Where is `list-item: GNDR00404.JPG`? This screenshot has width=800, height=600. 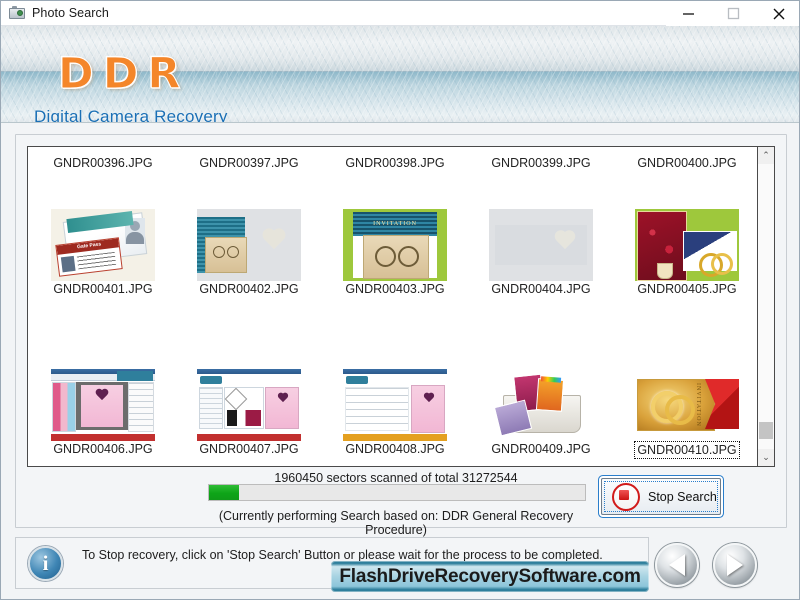
list-item: GNDR00404.JPG is located at coordinates (541, 253).